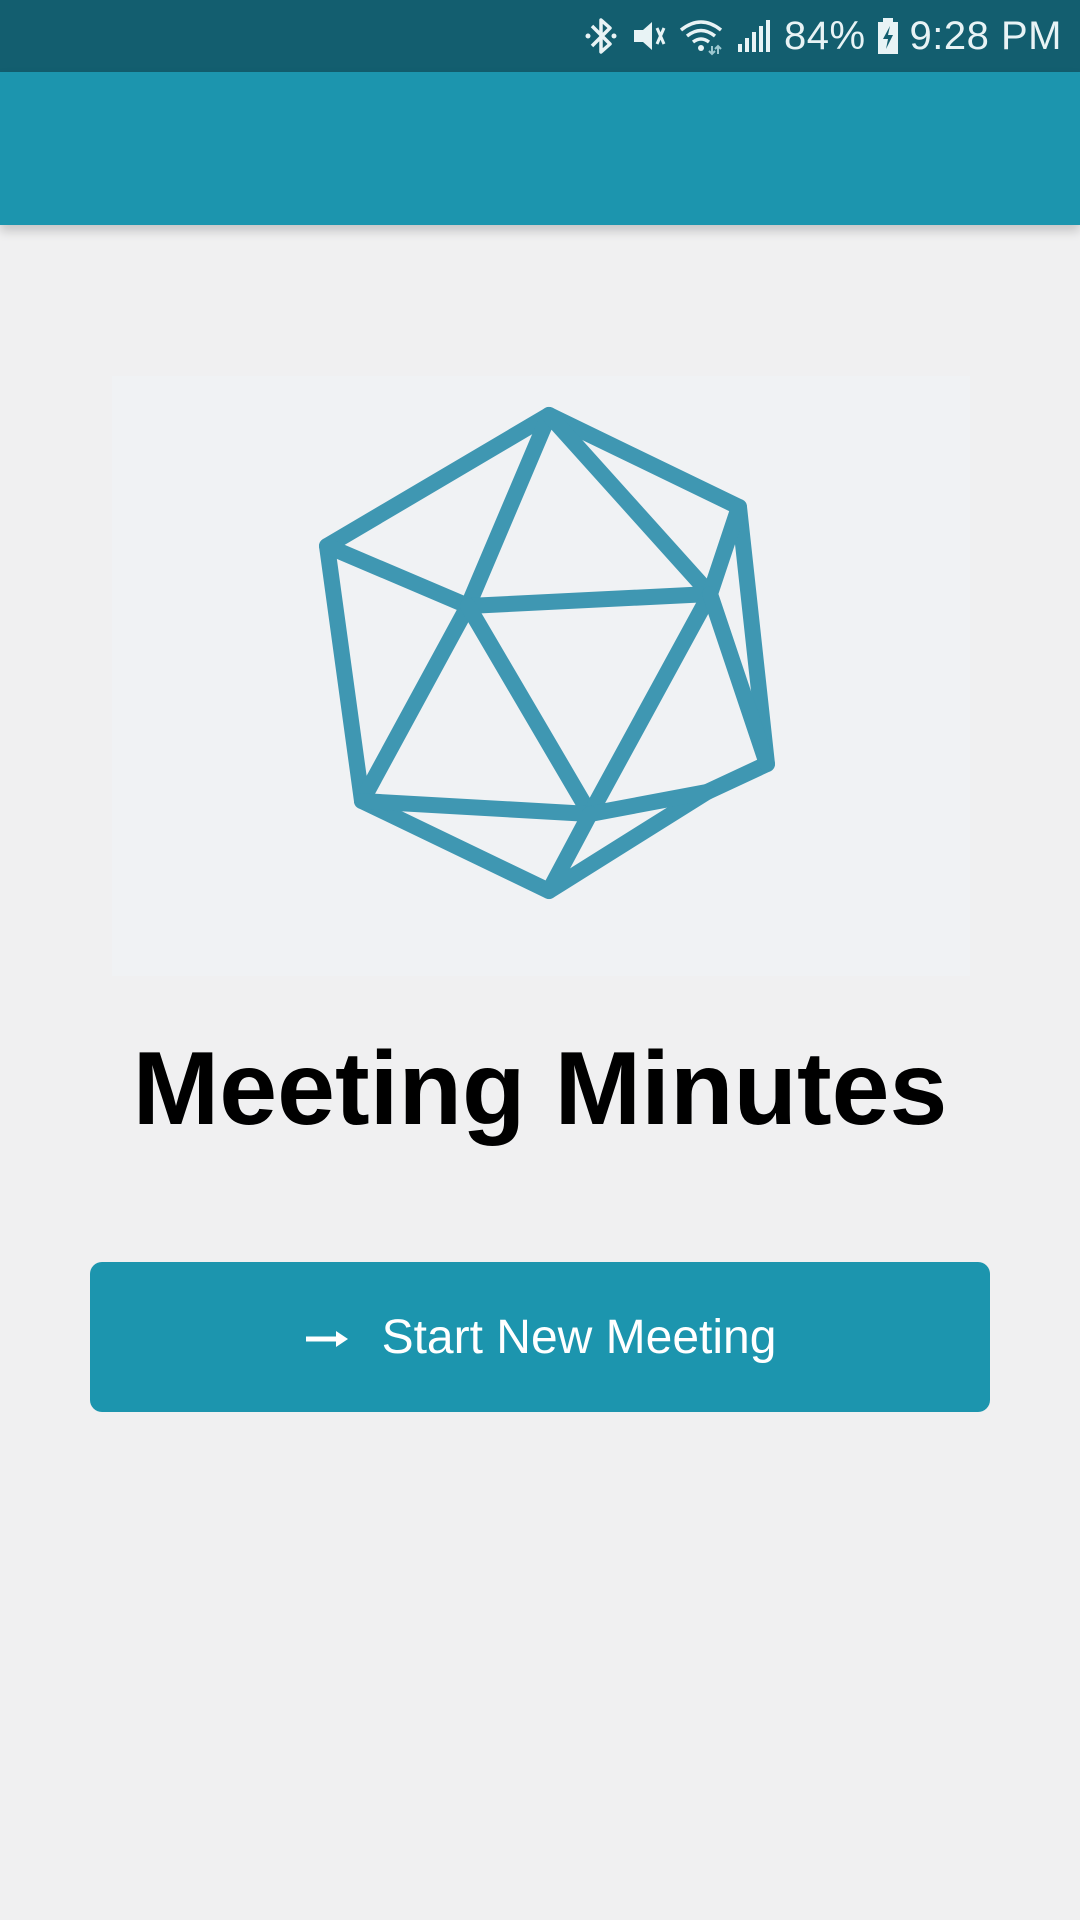 The height and width of the screenshot is (1920, 1080). What do you see at coordinates (648, 36) in the screenshot?
I see `vibrate-mute-icon` at bounding box center [648, 36].